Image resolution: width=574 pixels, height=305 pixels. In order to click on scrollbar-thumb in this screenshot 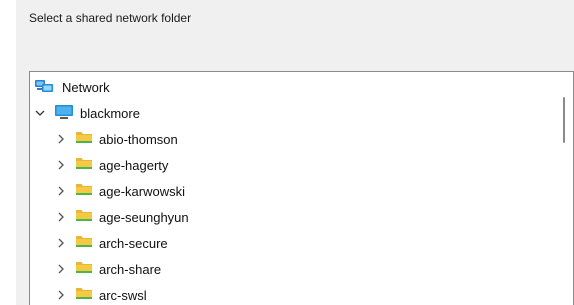, I will do `click(564, 120)`.